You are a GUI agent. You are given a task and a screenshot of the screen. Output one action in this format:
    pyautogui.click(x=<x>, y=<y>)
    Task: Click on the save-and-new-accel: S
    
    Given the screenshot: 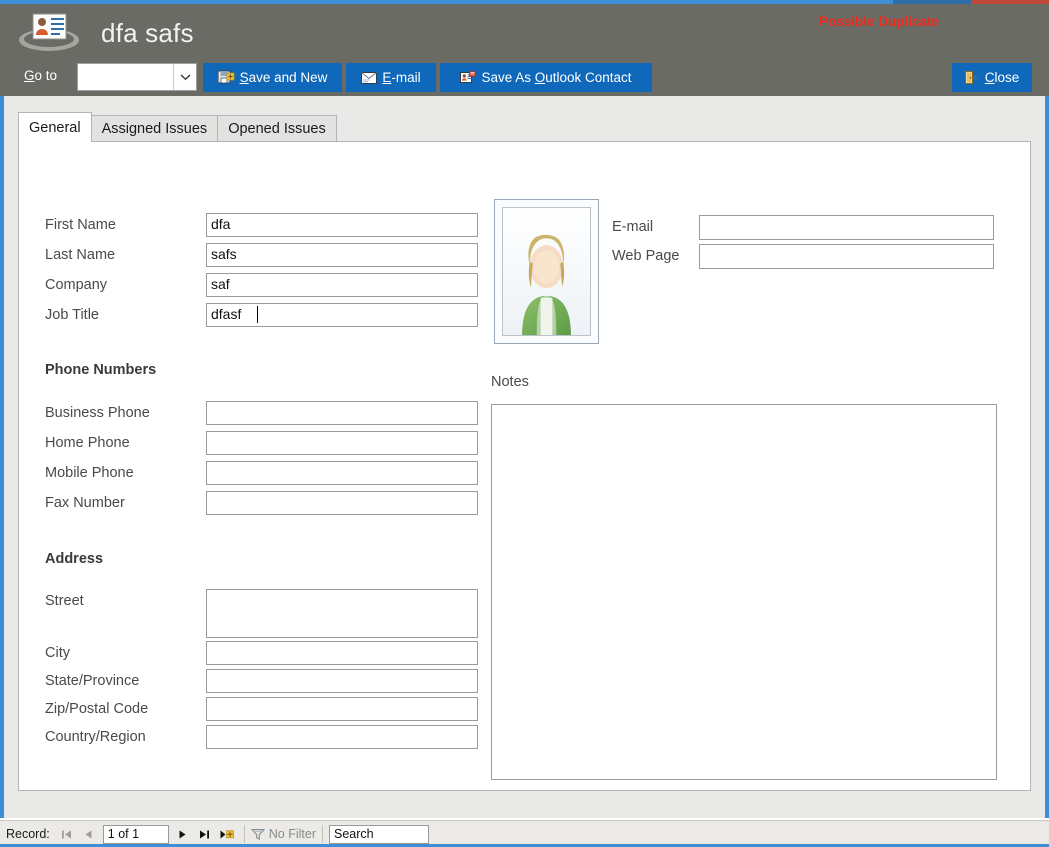 What is the action you would take?
    pyautogui.click(x=244, y=77)
    